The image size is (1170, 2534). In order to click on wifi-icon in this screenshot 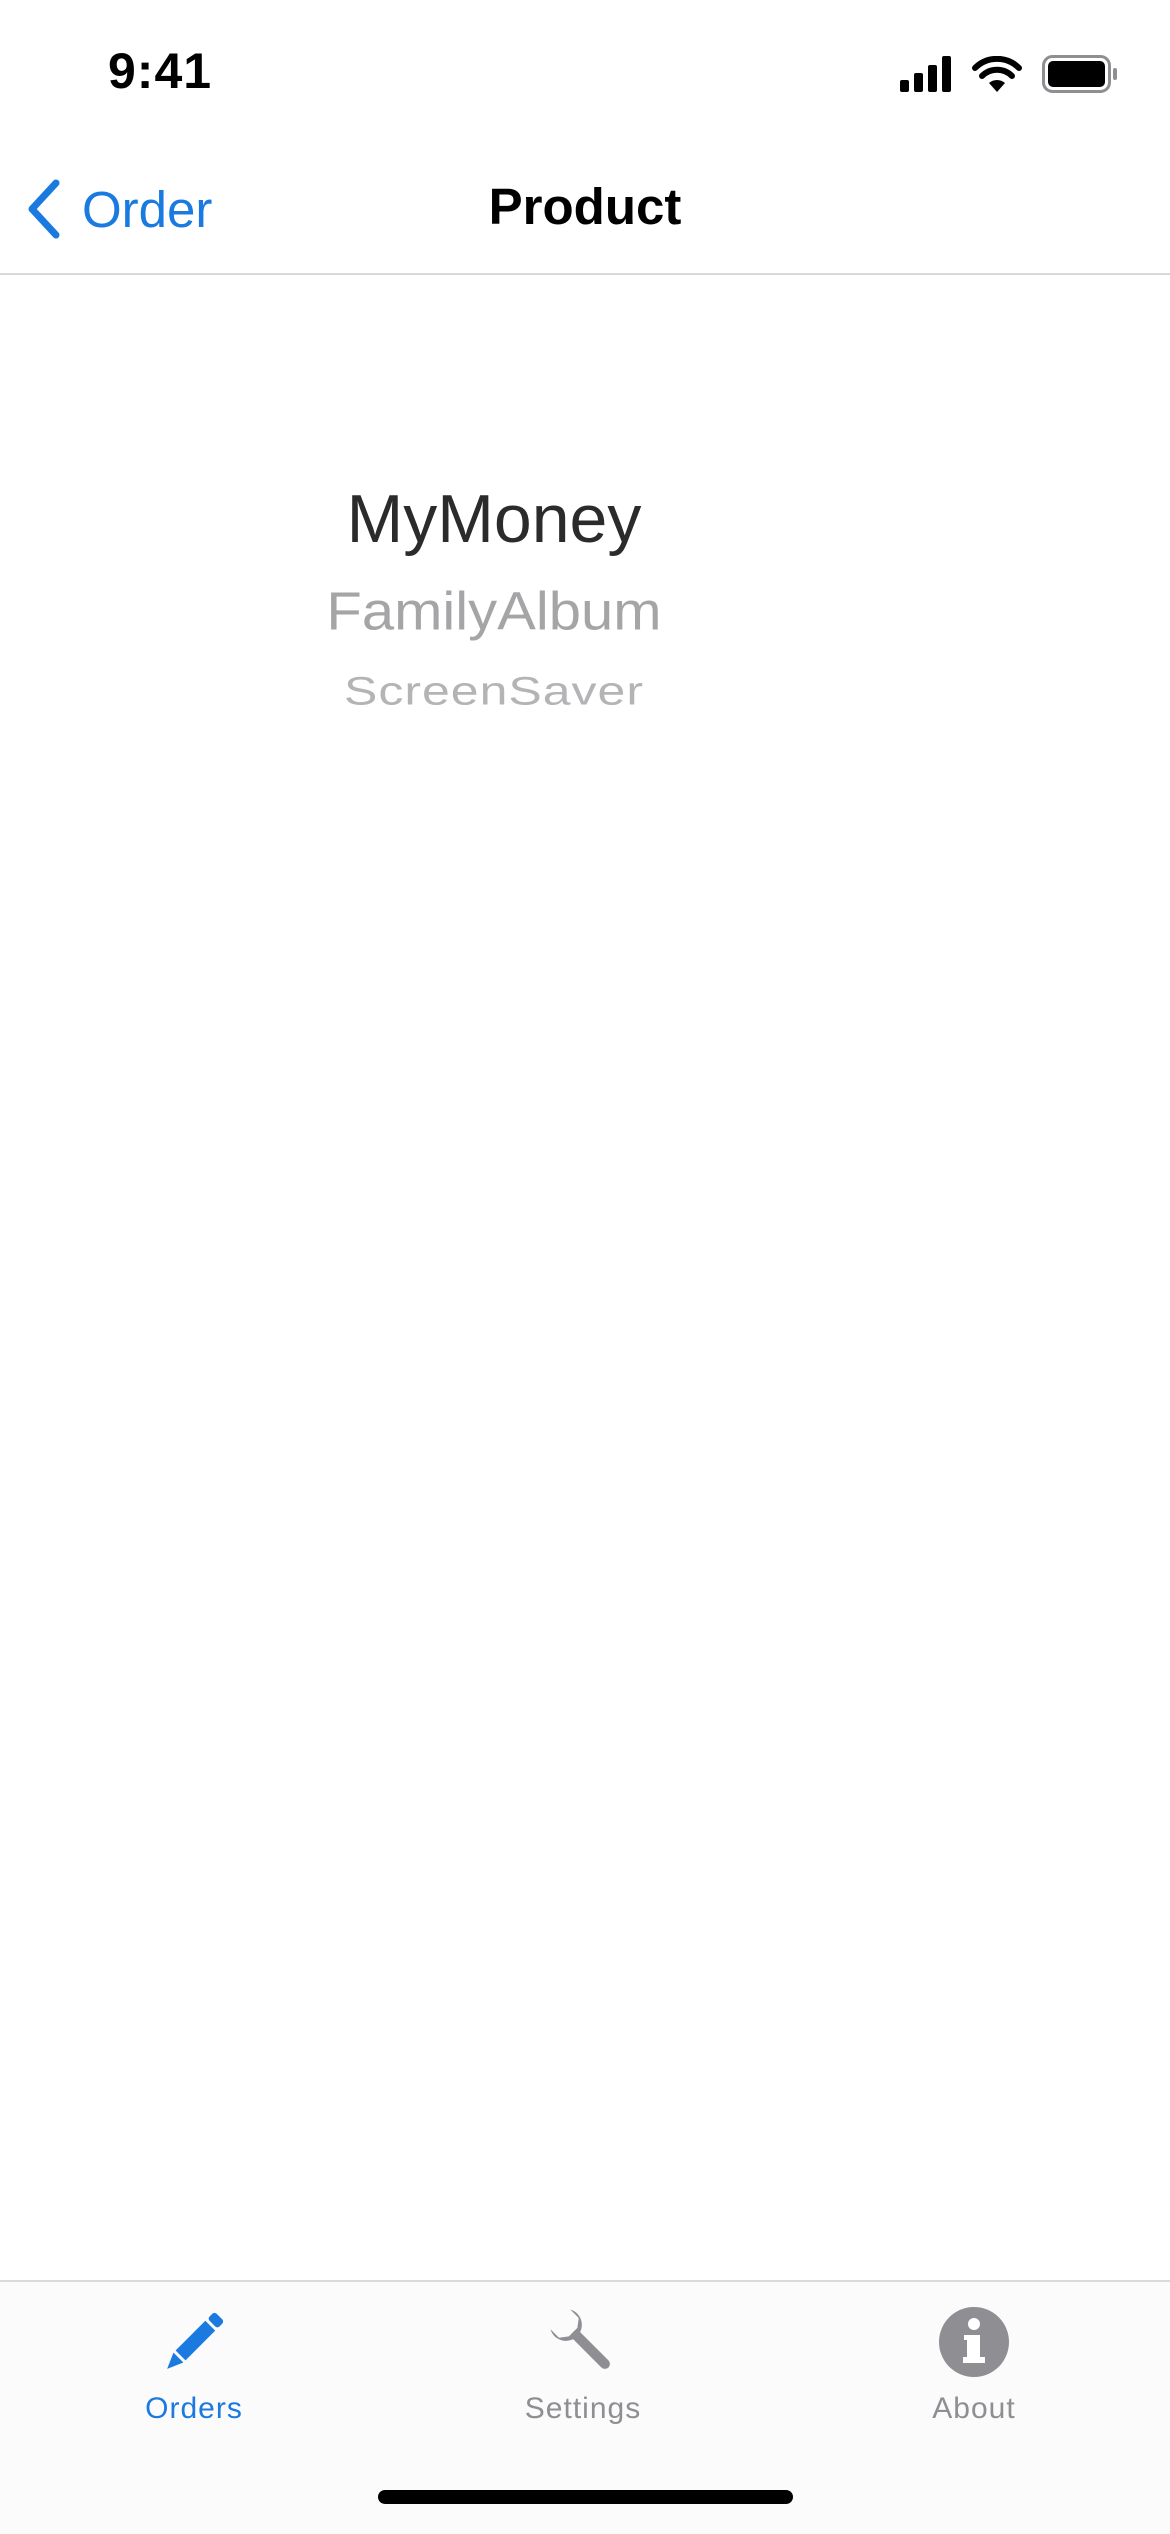, I will do `click(997, 74)`.